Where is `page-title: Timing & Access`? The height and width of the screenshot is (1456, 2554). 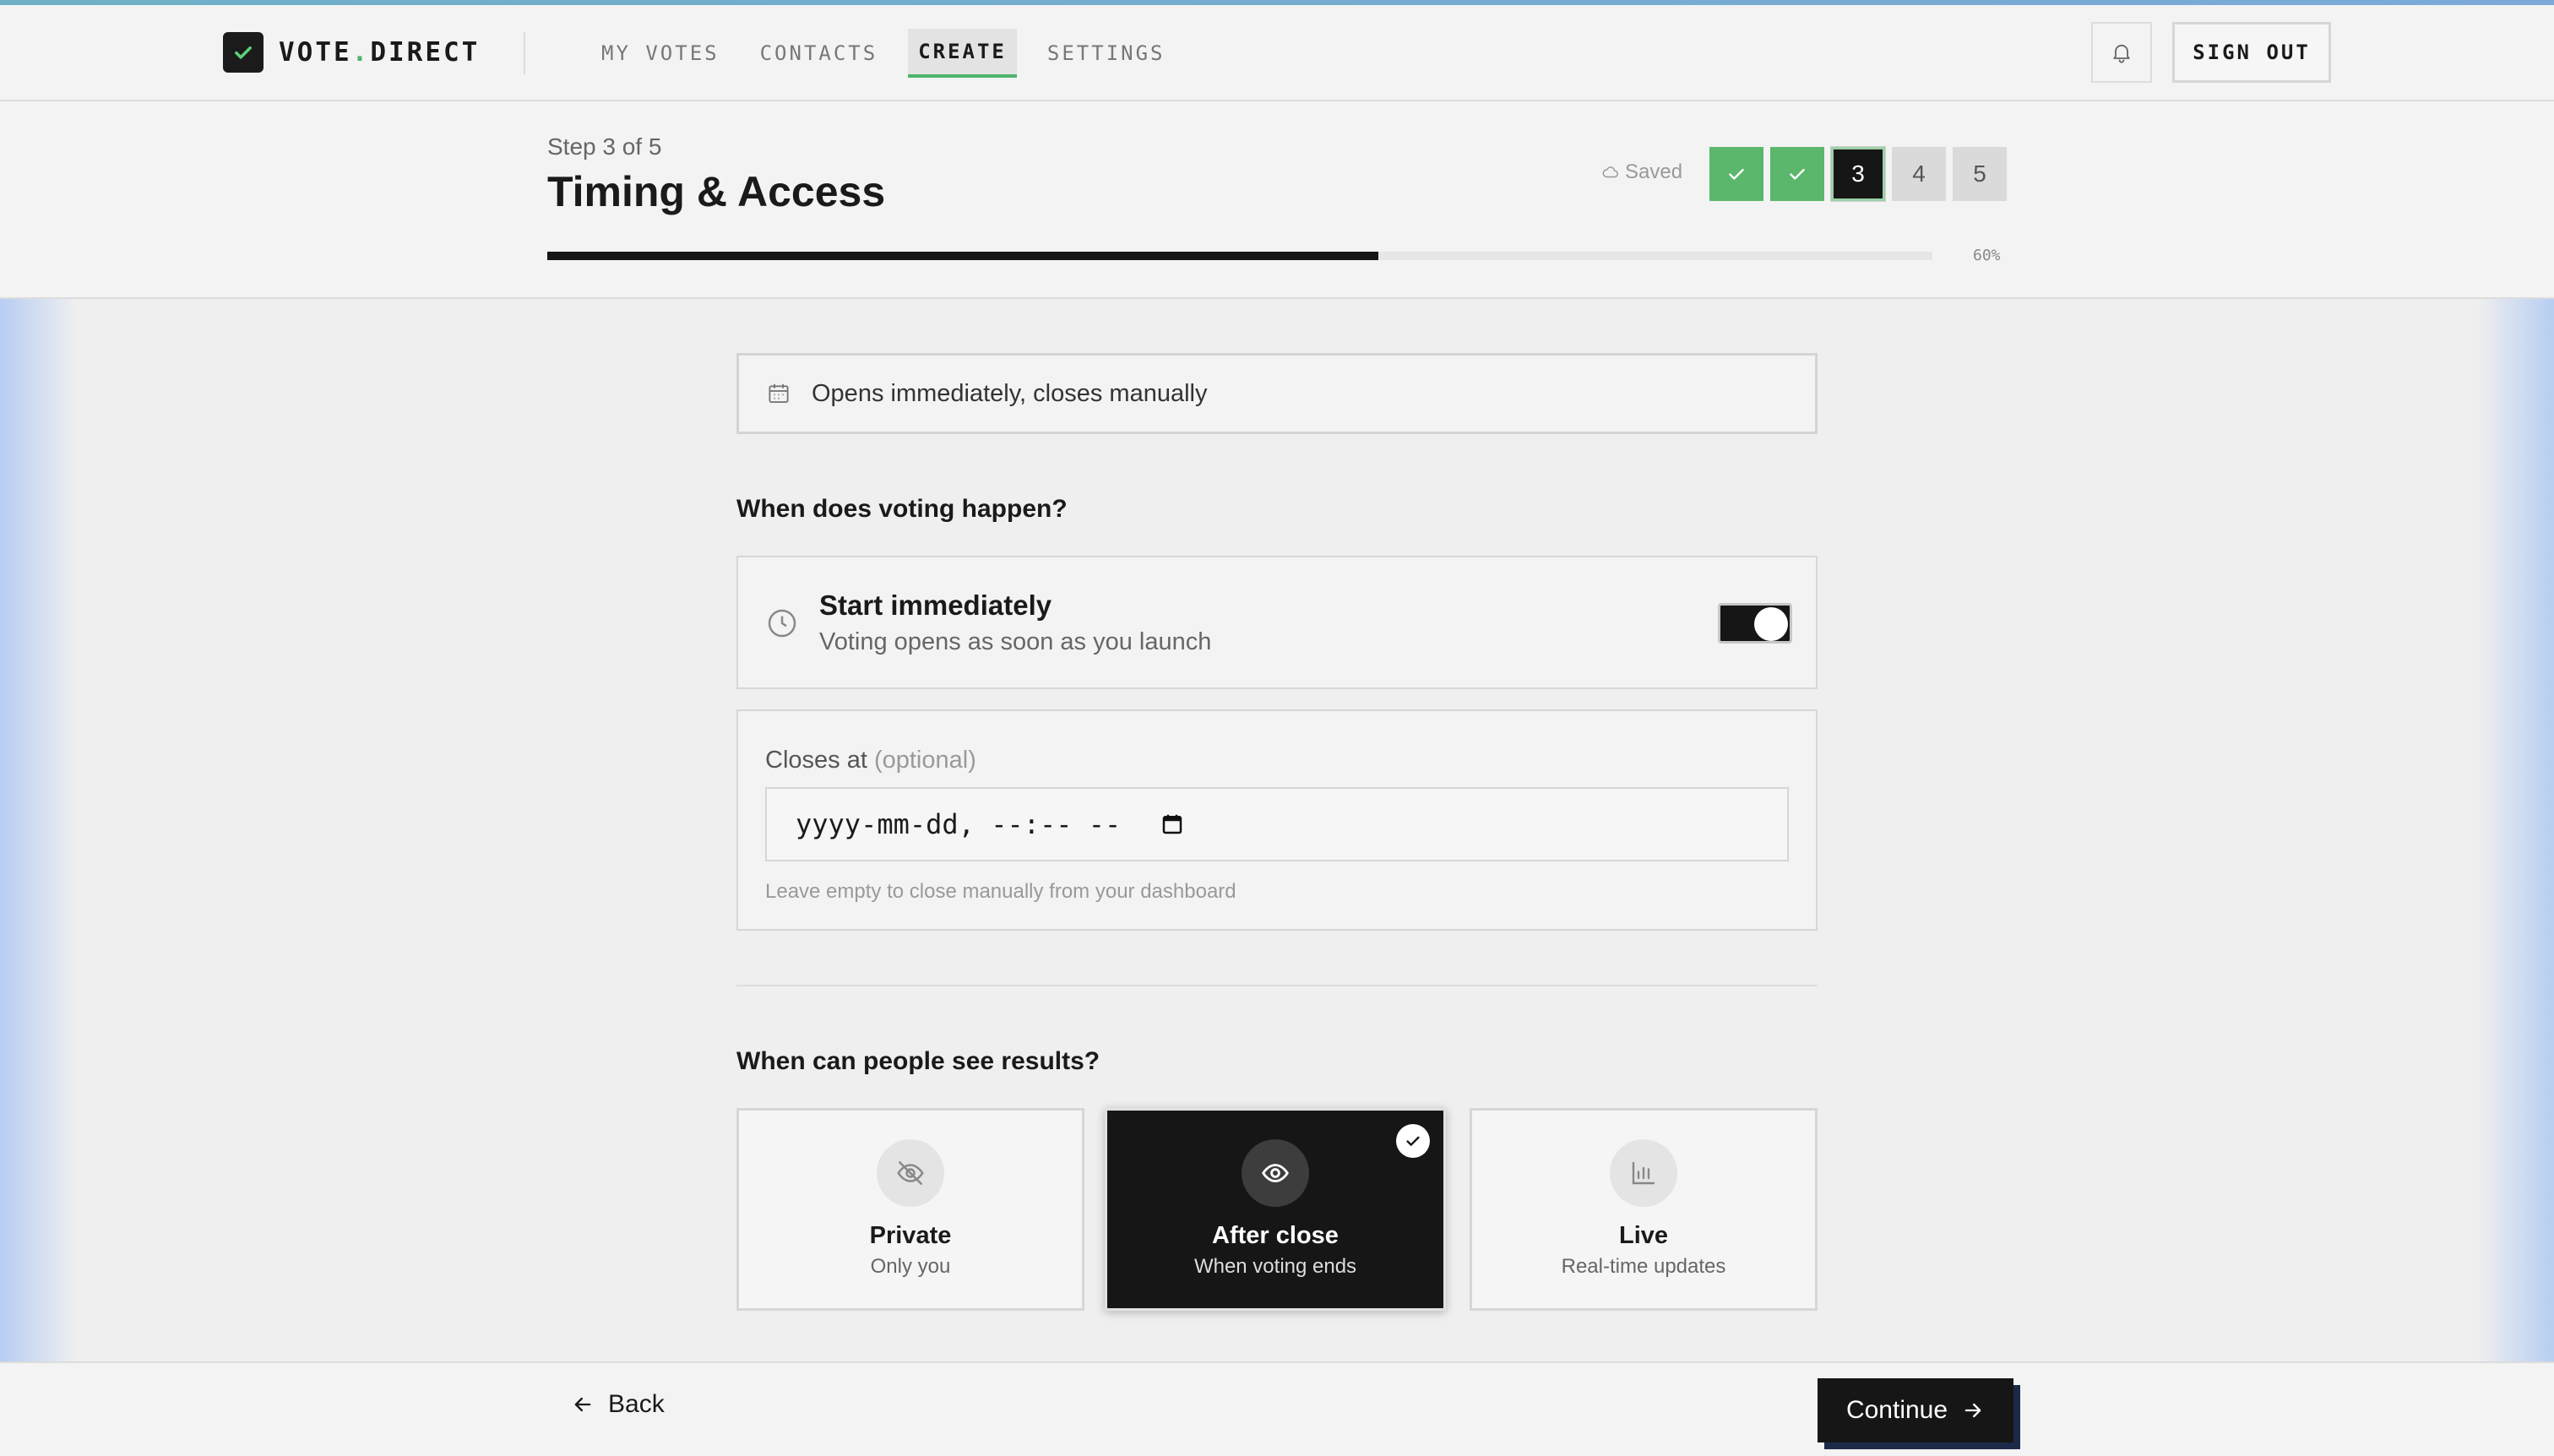 page-title: Timing & Access is located at coordinates (716, 191).